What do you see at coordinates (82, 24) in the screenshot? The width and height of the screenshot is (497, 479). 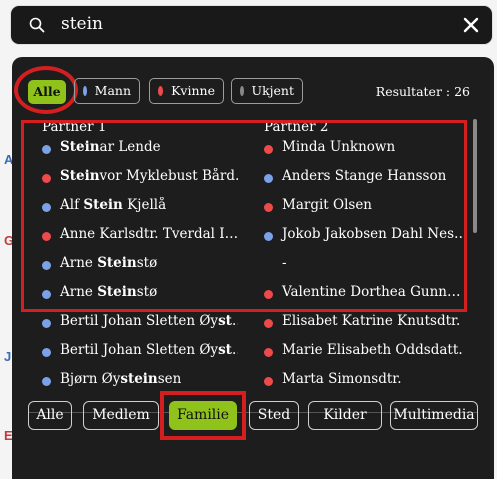 I see `search-input: stein` at bounding box center [82, 24].